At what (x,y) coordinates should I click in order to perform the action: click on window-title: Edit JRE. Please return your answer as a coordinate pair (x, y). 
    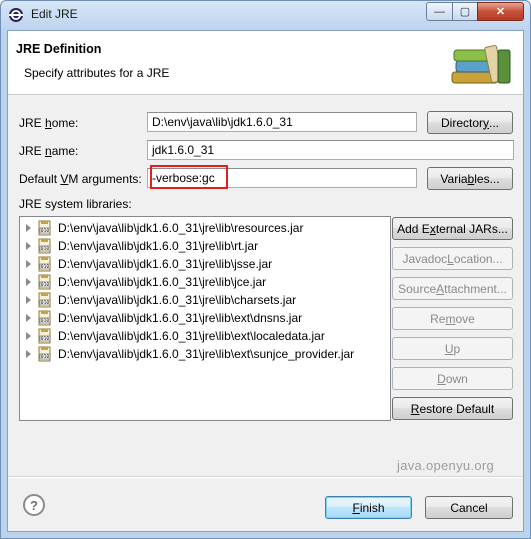
    Looking at the image, I should click on (54, 14).